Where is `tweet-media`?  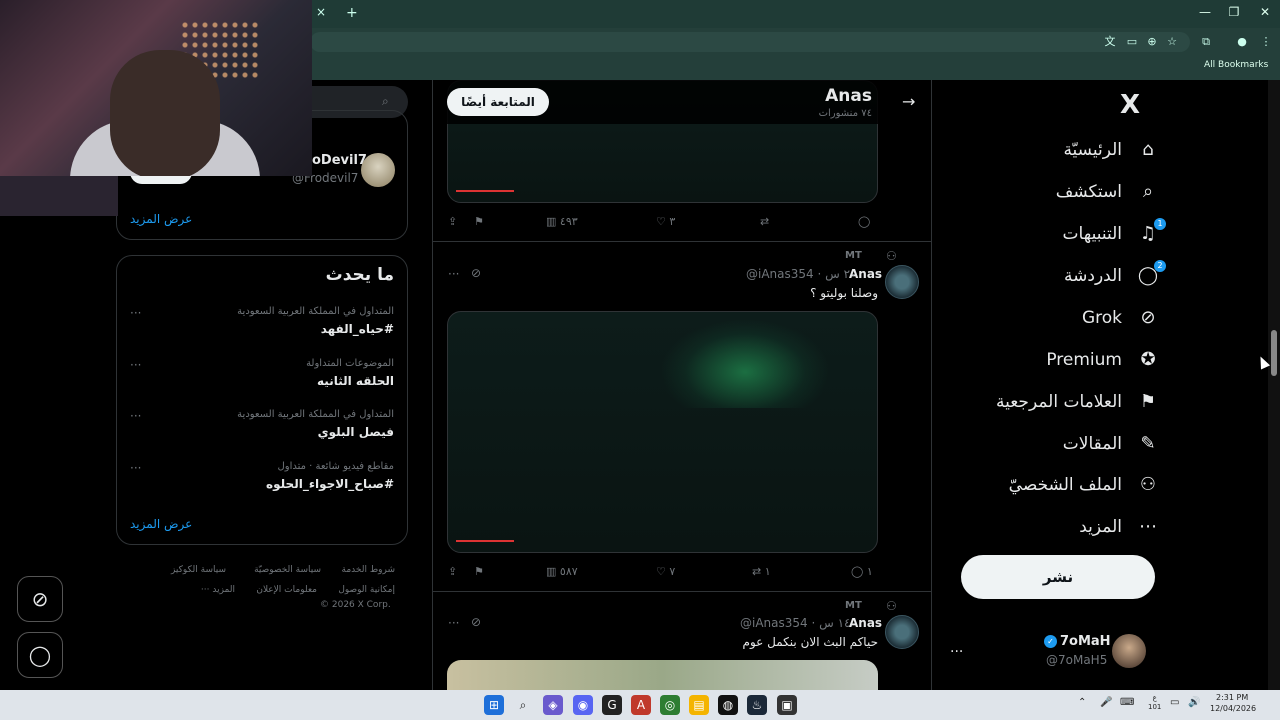 tweet-media is located at coordinates (662, 675).